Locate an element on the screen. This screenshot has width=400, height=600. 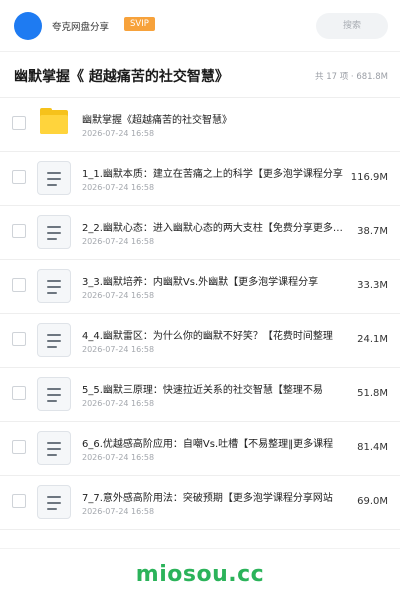
file-size: 24.1M is located at coordinates (372, 339).